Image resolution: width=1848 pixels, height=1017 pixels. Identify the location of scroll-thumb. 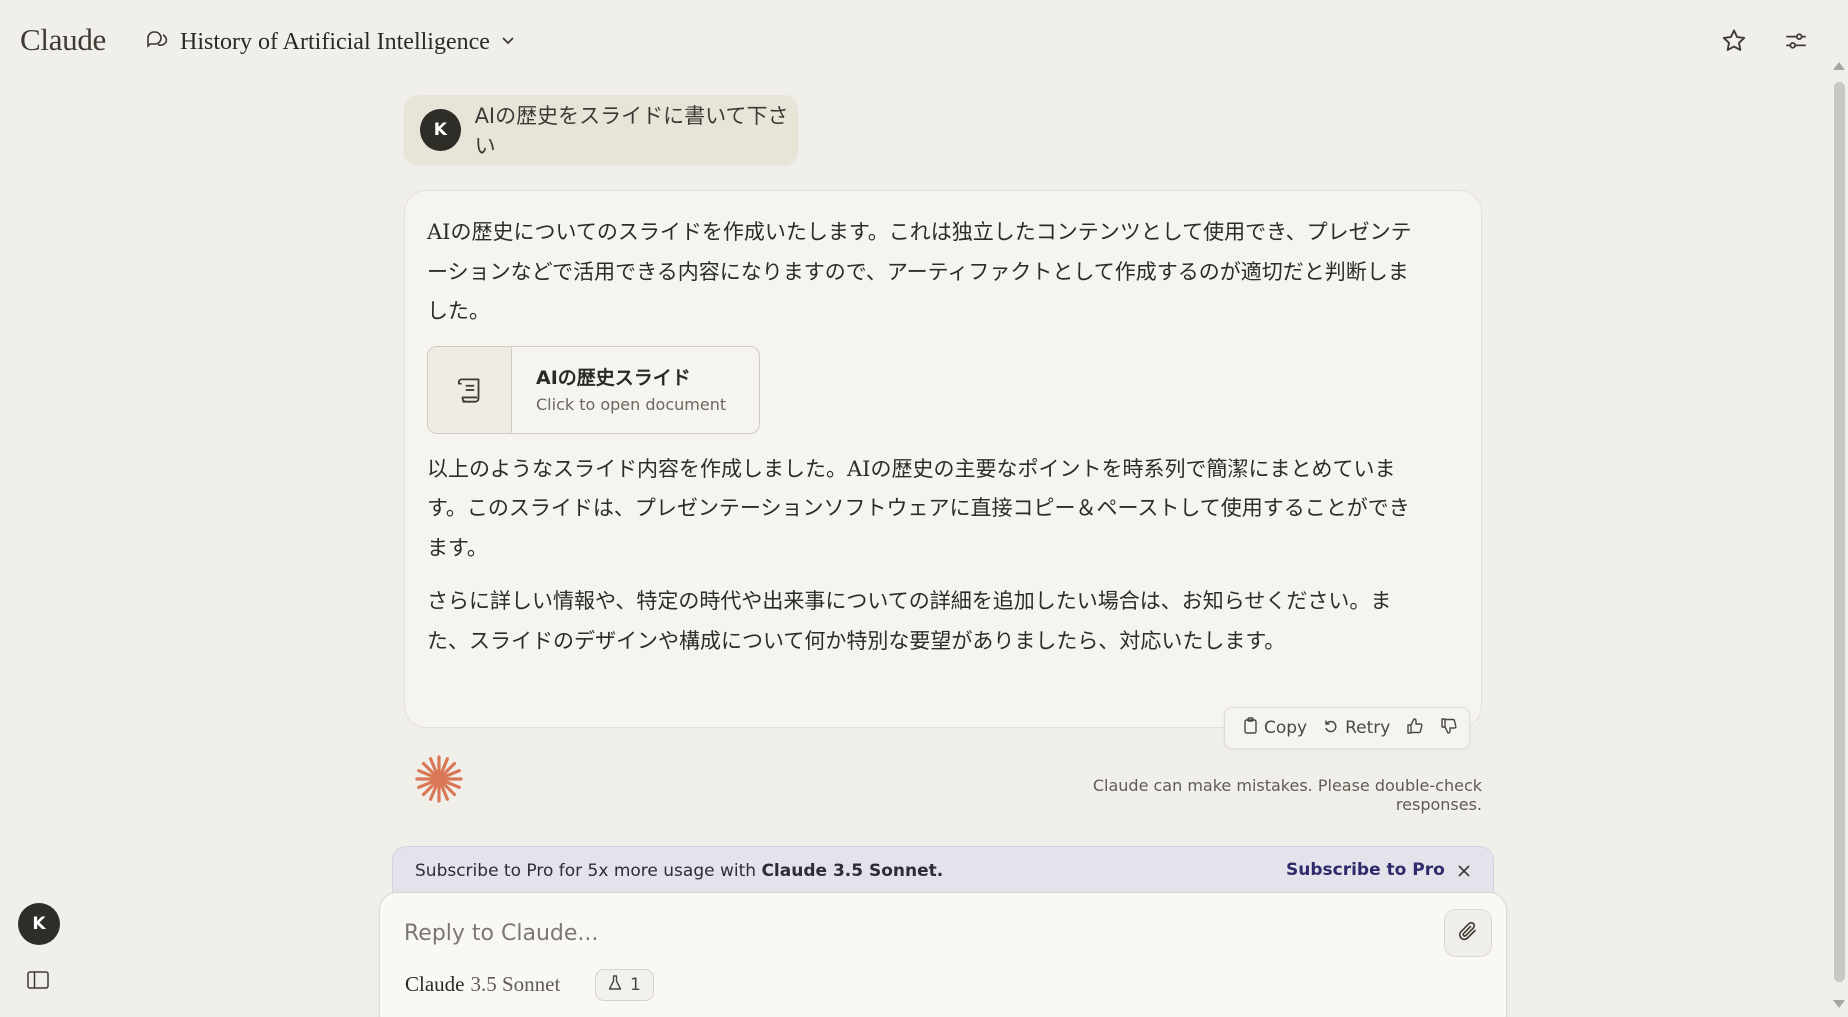
(1839, 532).